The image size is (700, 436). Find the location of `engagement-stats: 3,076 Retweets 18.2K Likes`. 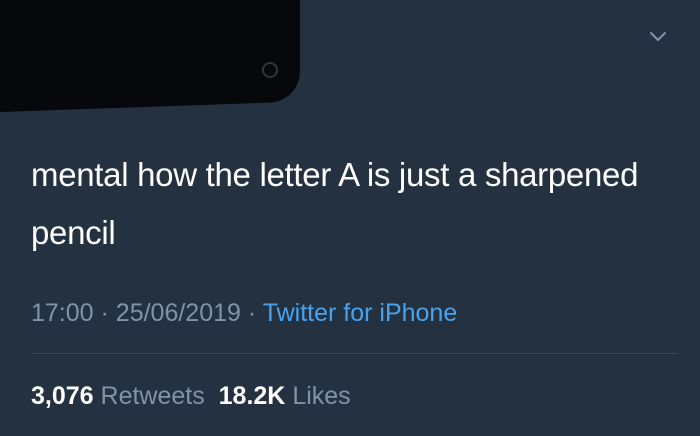

engagement-stats: 3,076 Retweets 18.2K Likes is located at coordinates (191, 396).